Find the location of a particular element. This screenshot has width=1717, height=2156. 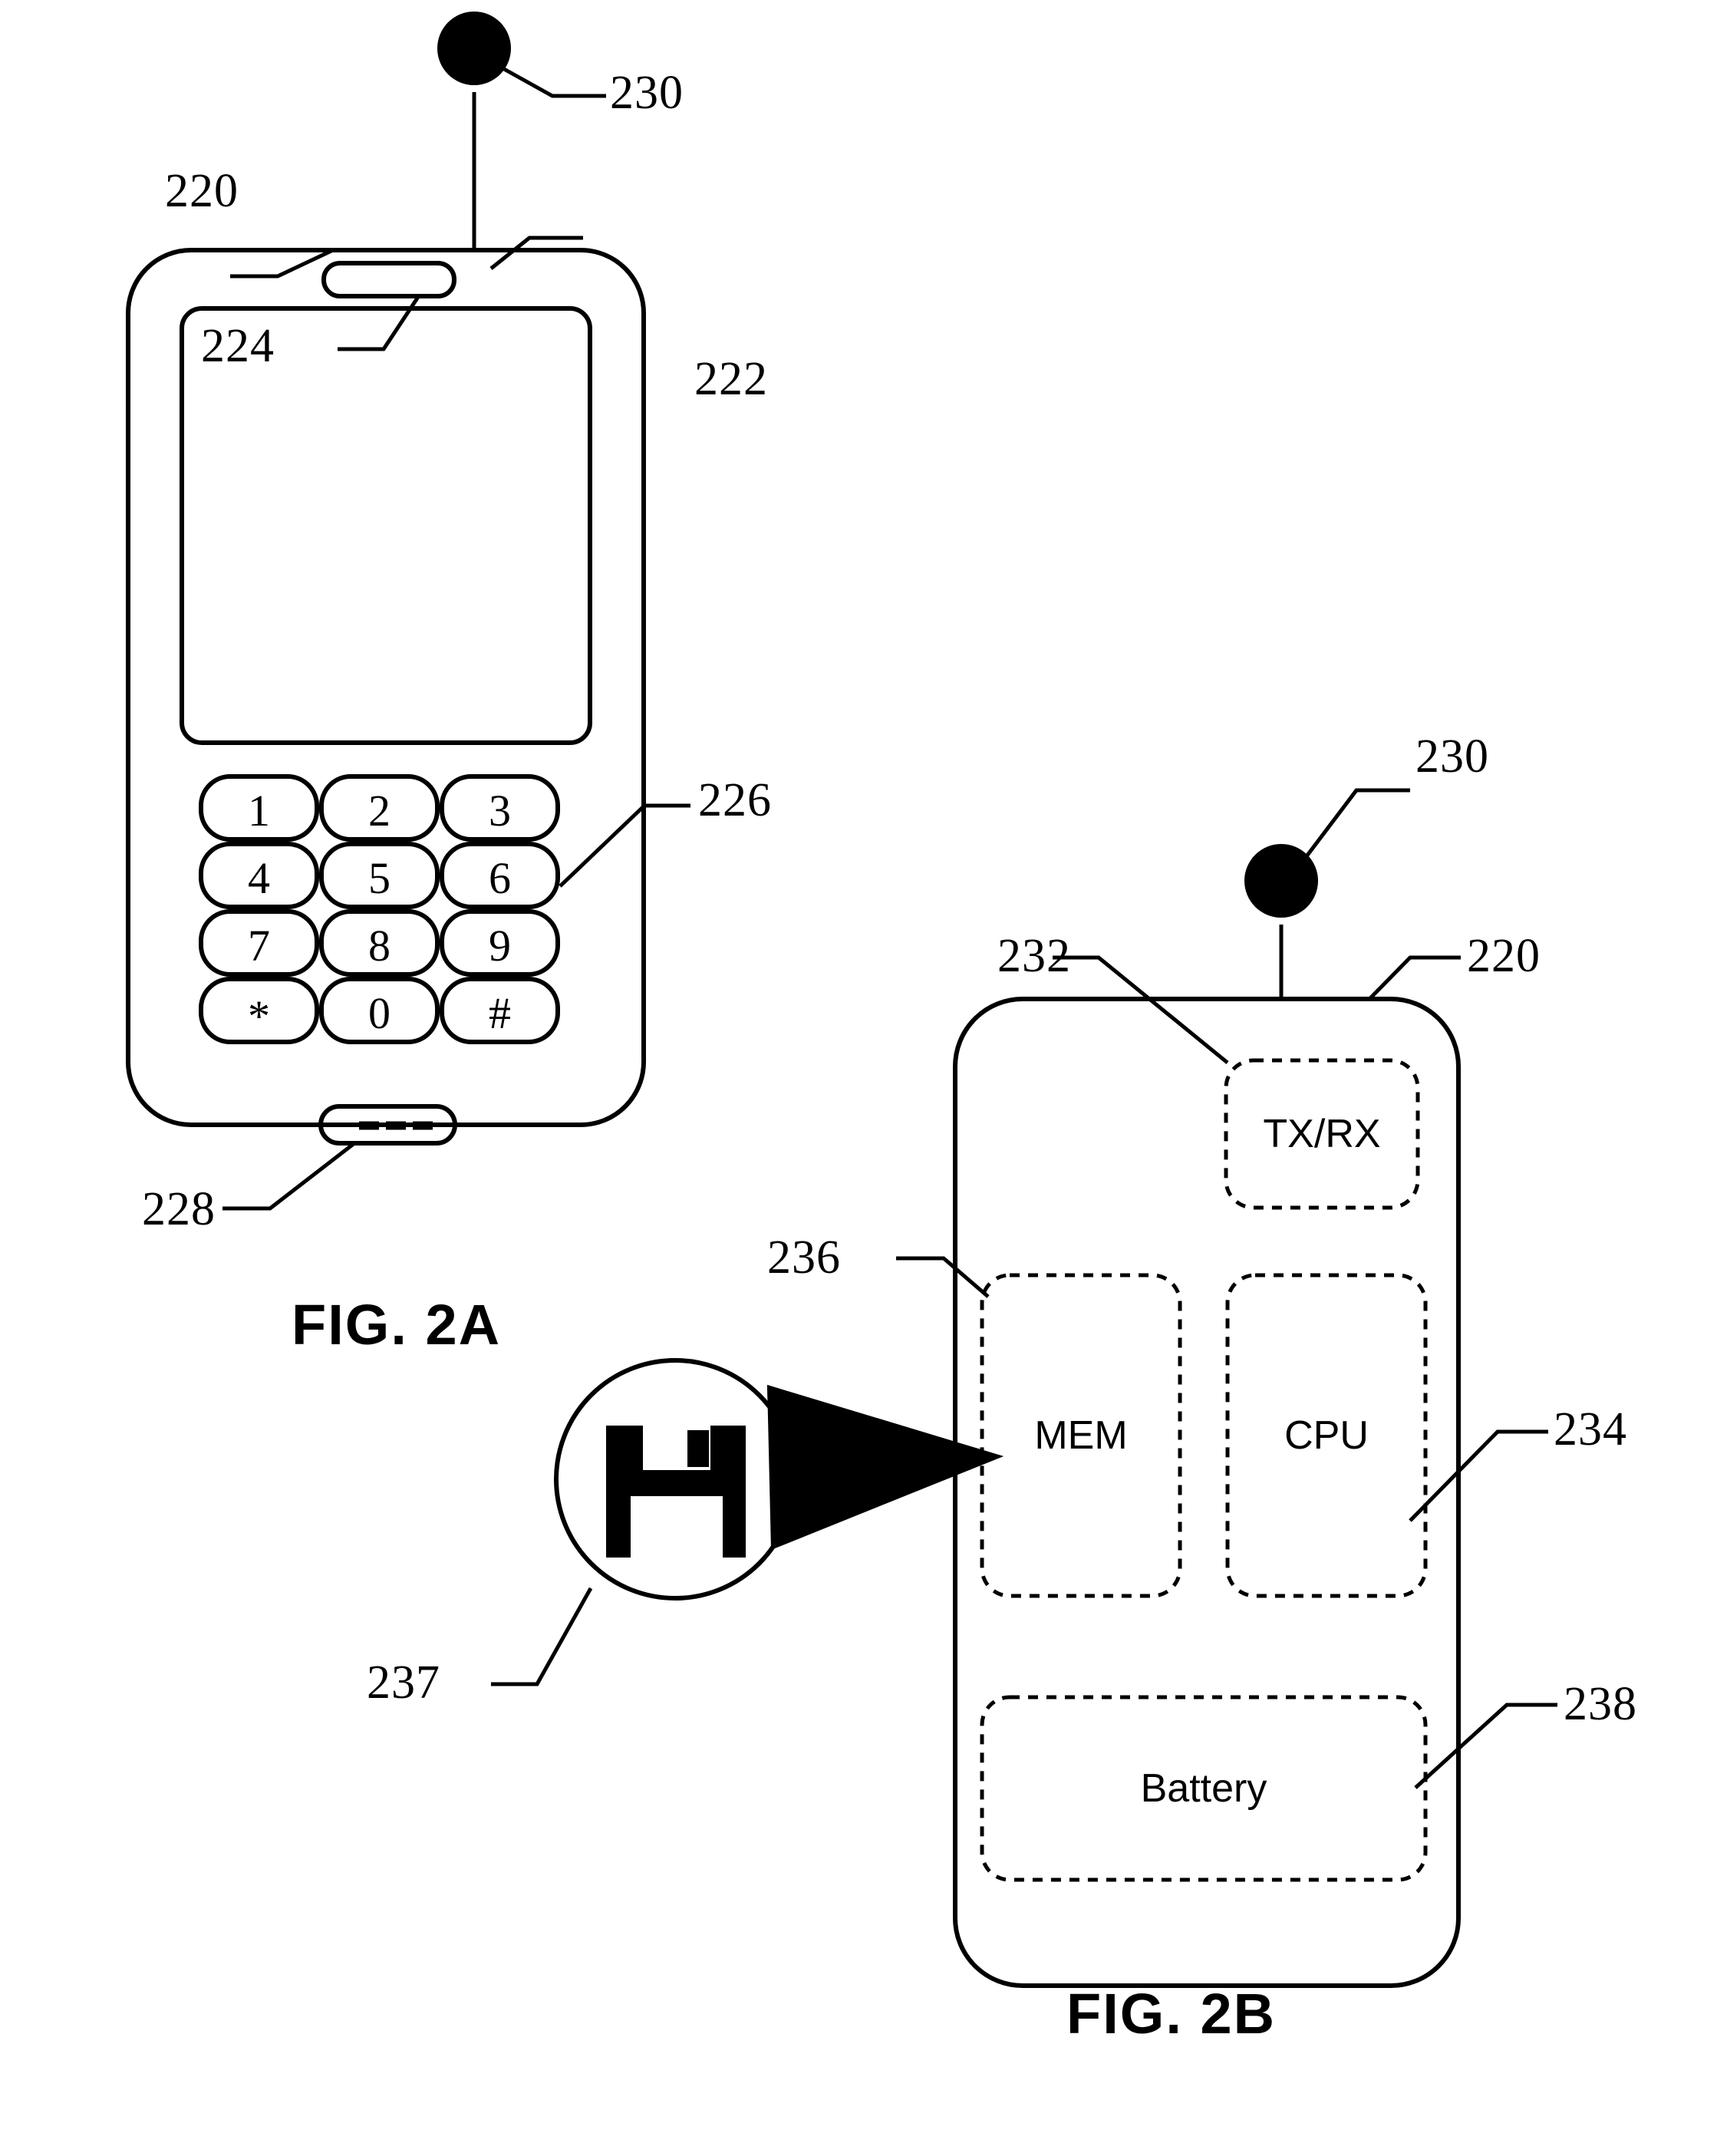

keypad-key-1: 1 is located at coordinates (259, 811).